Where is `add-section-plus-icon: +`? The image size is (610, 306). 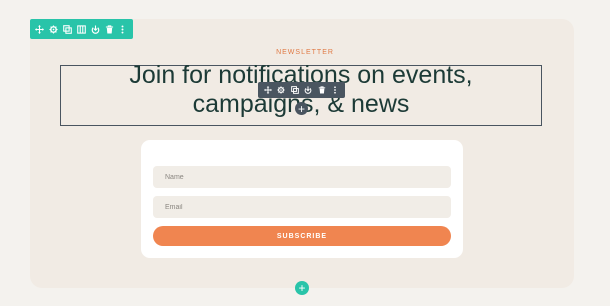 add-section-plus-icon: + is located at coordinates (302, 288).